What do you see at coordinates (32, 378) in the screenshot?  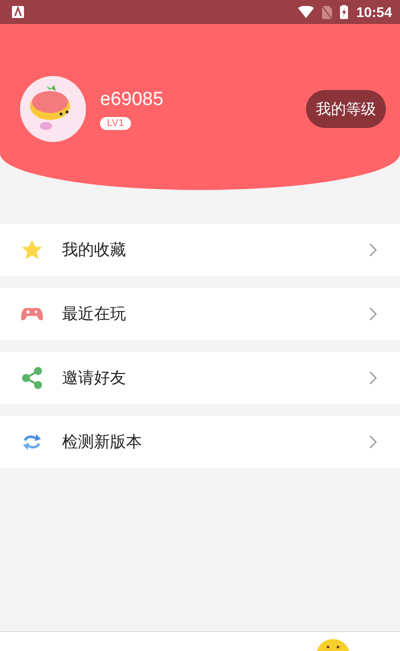 I see `share-icon` at bounding box center [32, 378].